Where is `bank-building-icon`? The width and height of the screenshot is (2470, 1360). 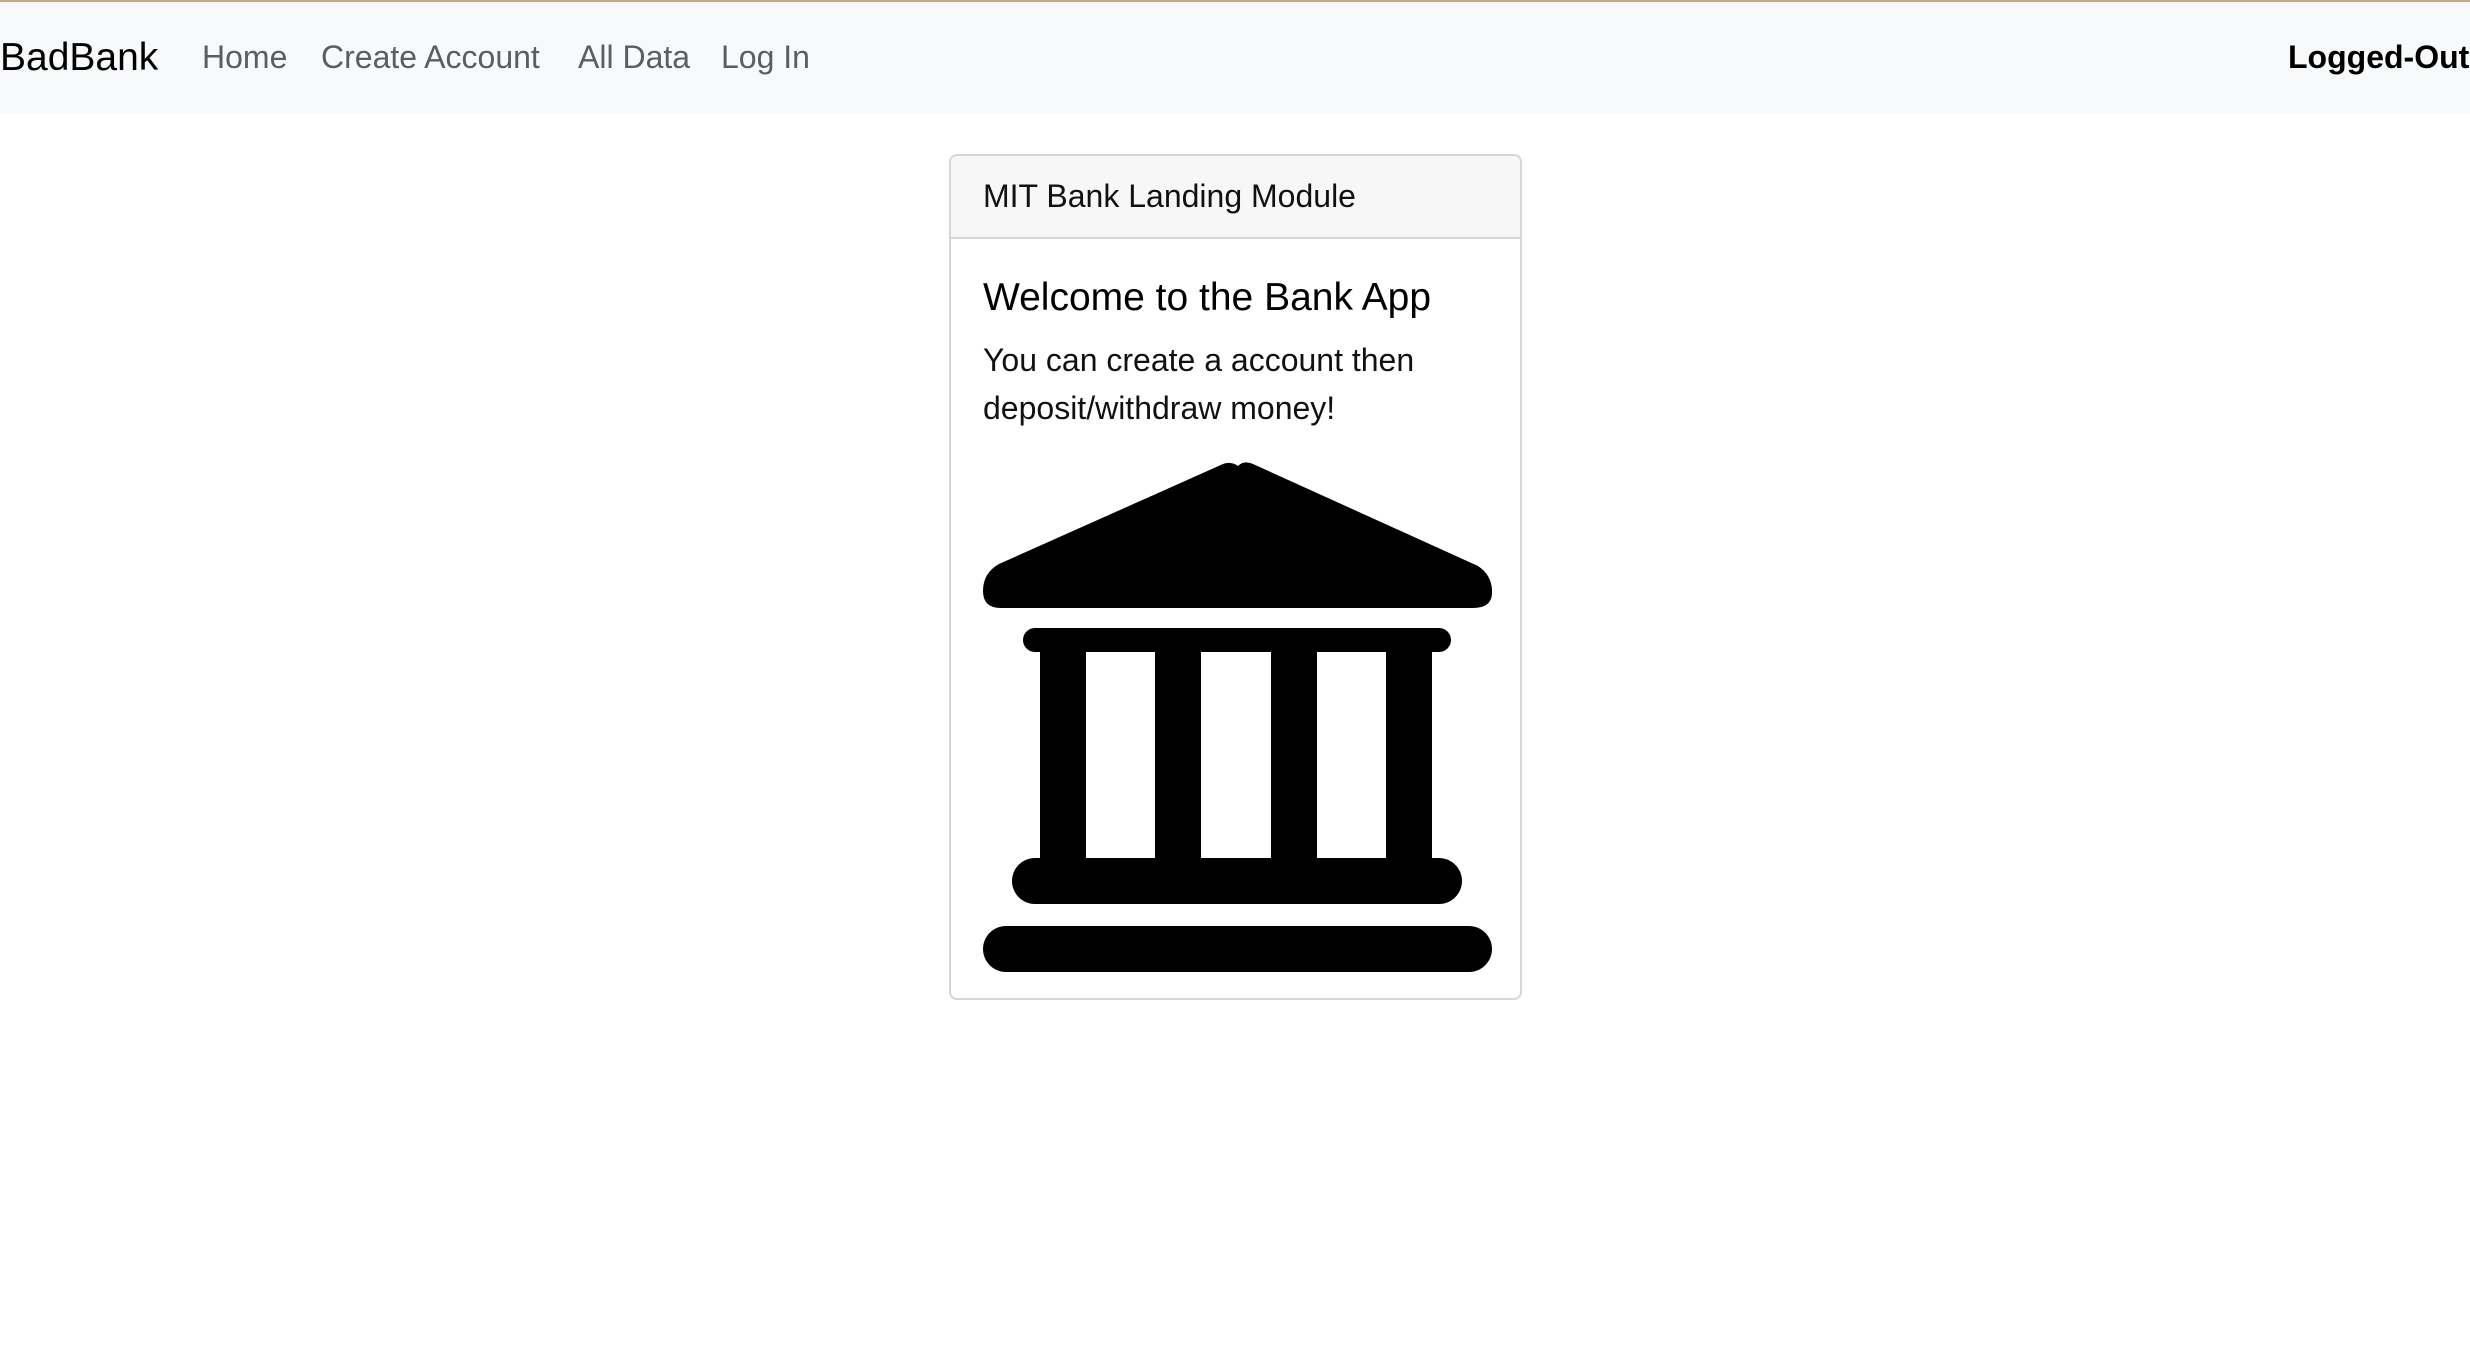
bank-building-icon is located at coordinates (1237, 717).